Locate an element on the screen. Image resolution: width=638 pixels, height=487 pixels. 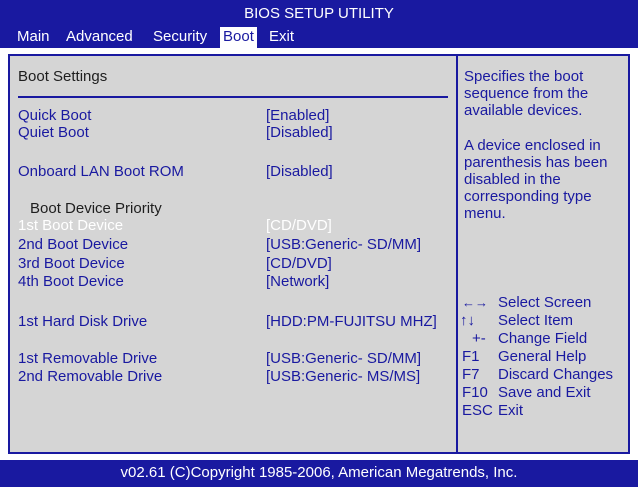
menu-boot: Boot is located at coordinates (238, 37).